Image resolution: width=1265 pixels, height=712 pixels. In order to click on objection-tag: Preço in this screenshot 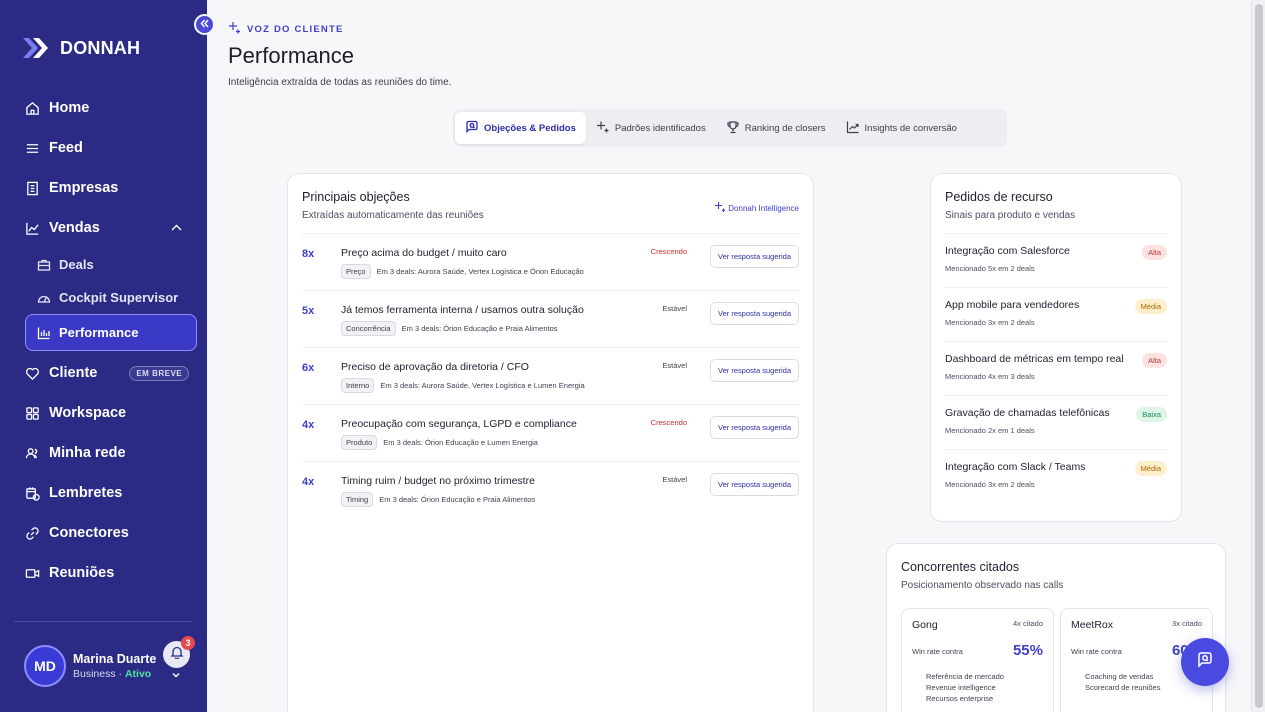, I will do `click(356, 271)`.